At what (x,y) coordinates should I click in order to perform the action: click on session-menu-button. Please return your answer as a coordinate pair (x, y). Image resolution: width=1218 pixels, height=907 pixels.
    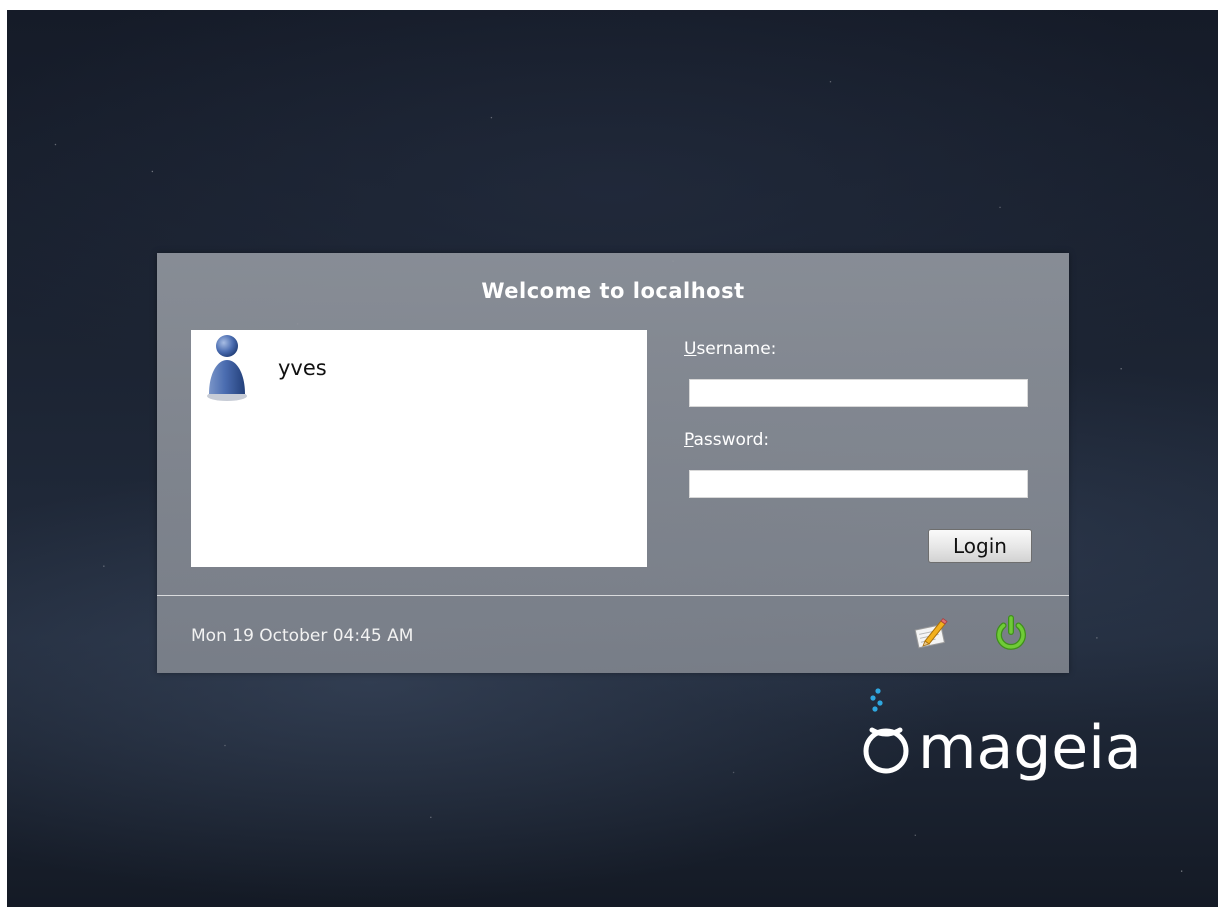
    Looking at the image, I should click on (931, 633).